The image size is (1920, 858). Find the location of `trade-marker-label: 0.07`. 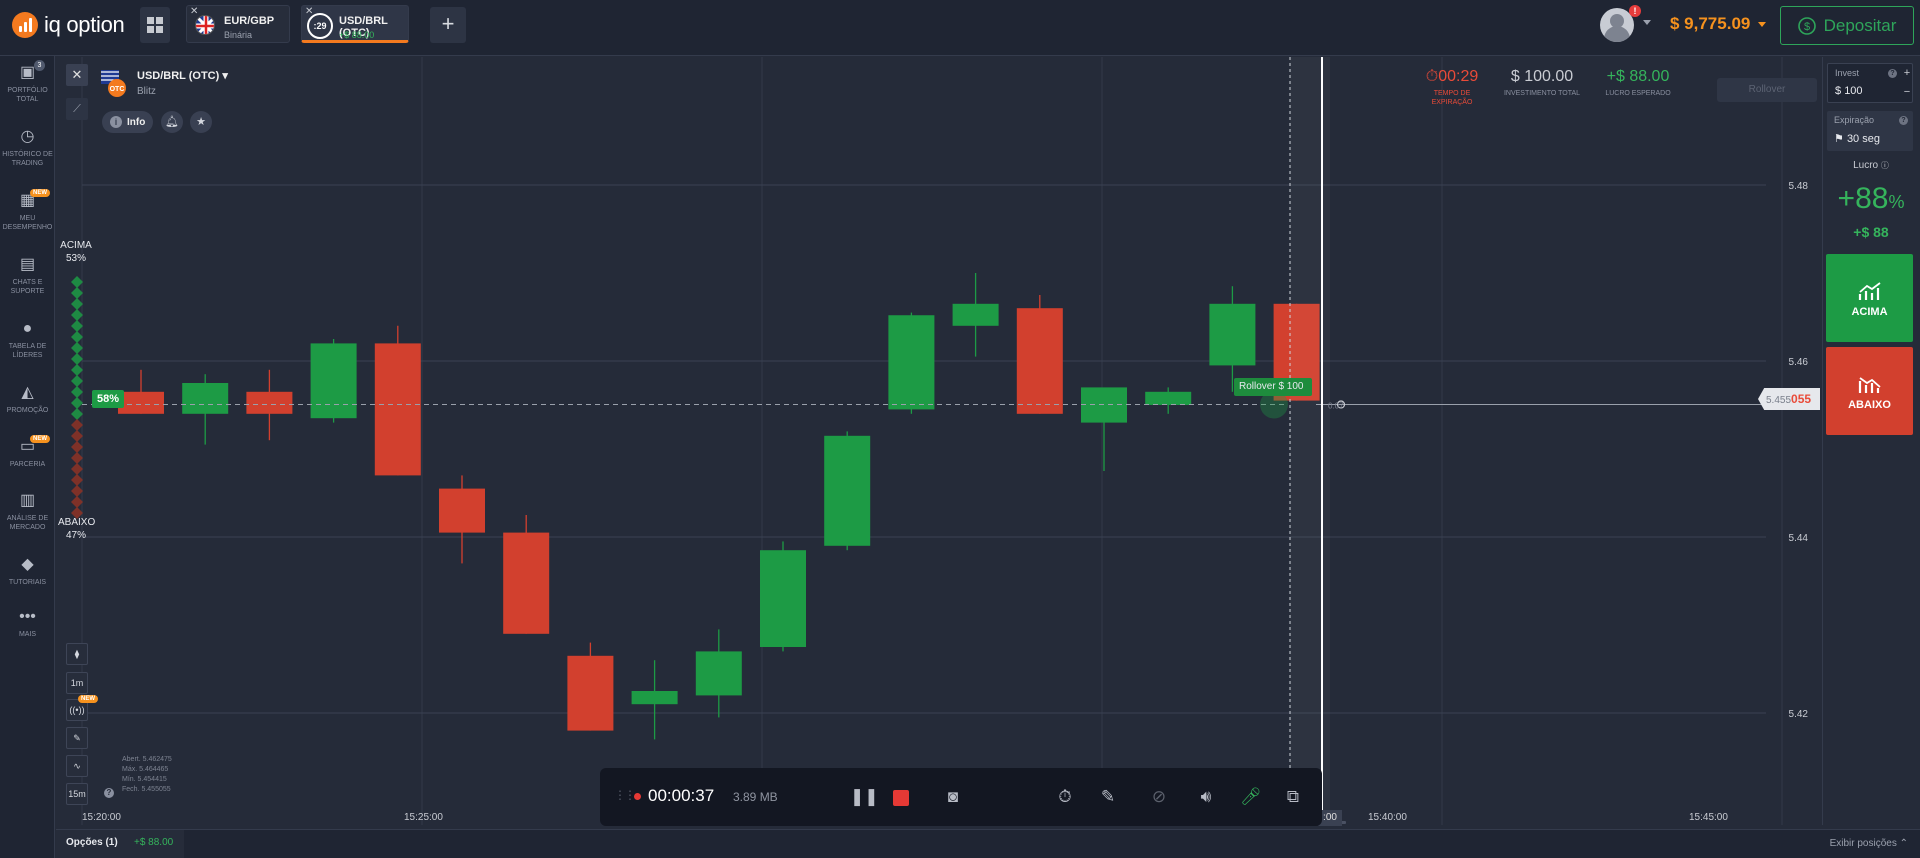

trade-marker-label: 0.07 is located at coordinates (1336, 406).